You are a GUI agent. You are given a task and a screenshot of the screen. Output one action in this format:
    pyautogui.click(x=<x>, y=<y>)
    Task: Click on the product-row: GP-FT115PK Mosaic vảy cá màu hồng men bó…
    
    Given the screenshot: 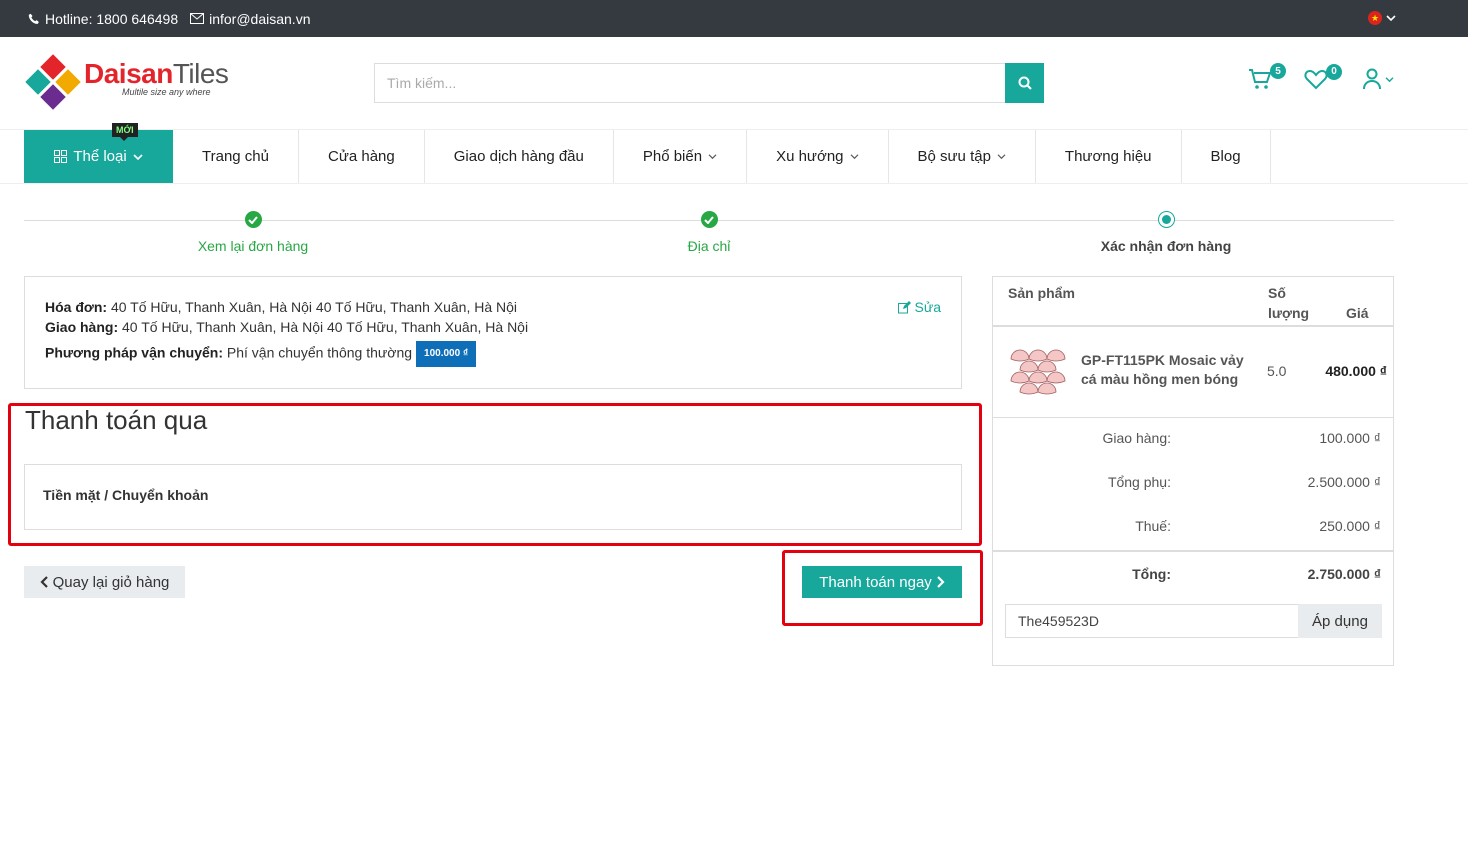 What is the action you would take?
    pyautogui.click(x=1193, y=372)
    